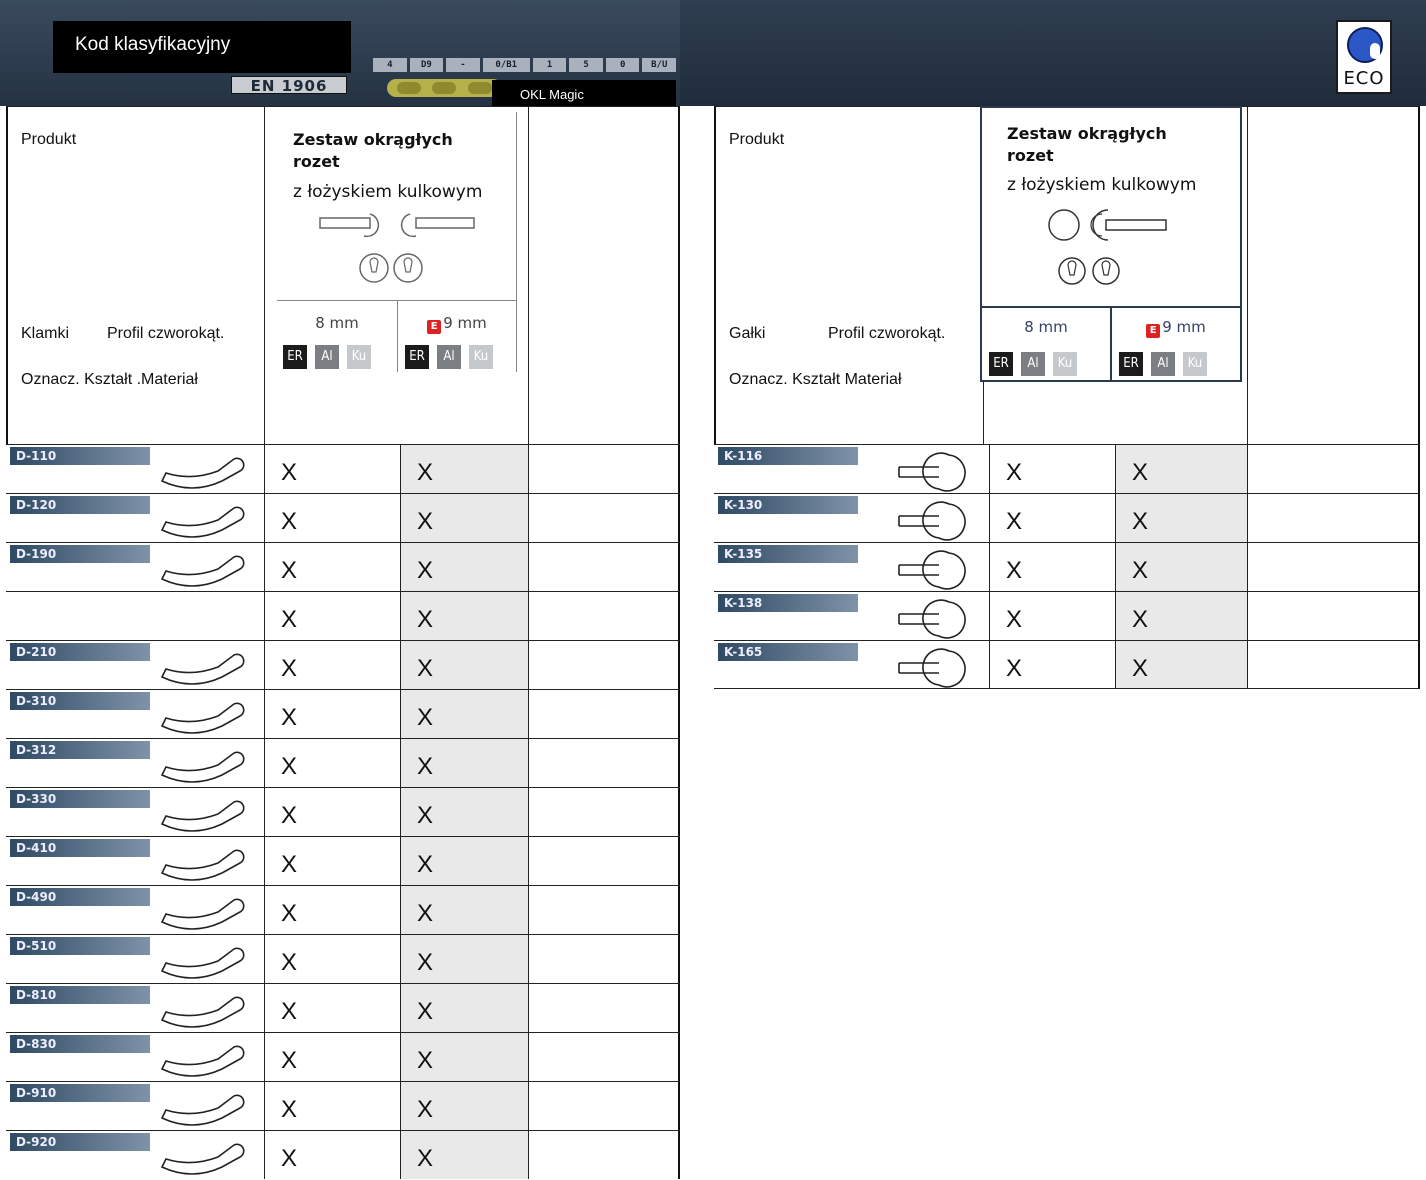 The width and height of the screenshot is (1426, 1180). What do you see at coordinates (851, 469) in the screenshot?
I see `knob-image: K-116` at bounding box center [851, 469].